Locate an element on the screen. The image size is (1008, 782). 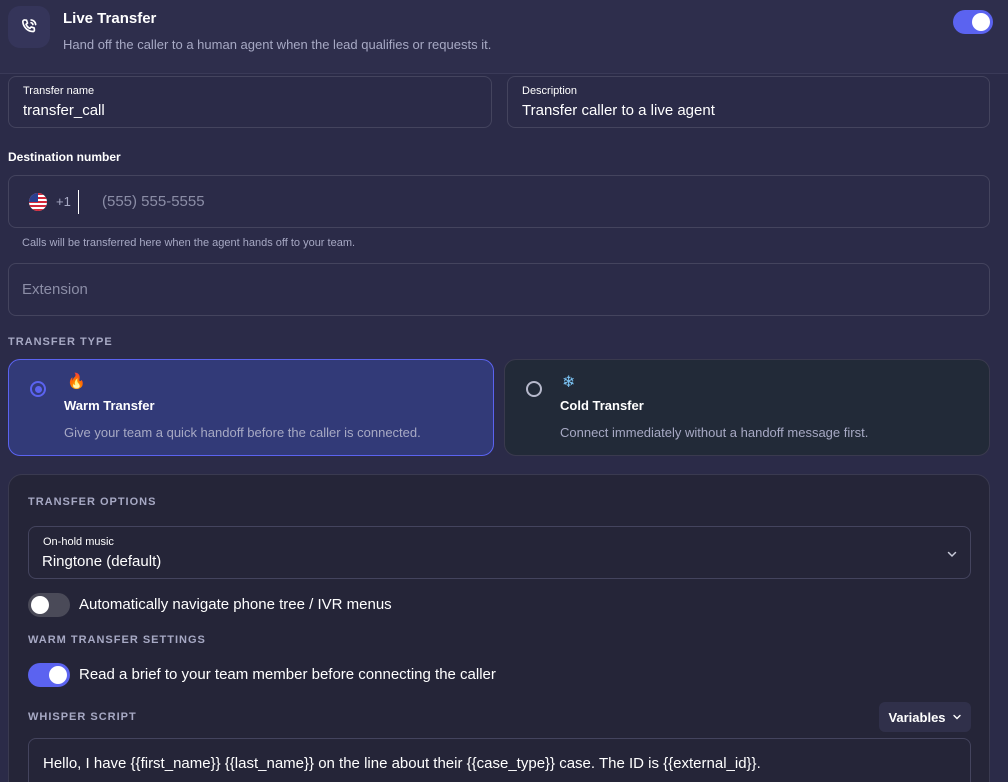
description-label: Description is located at coordinates (550, 91).